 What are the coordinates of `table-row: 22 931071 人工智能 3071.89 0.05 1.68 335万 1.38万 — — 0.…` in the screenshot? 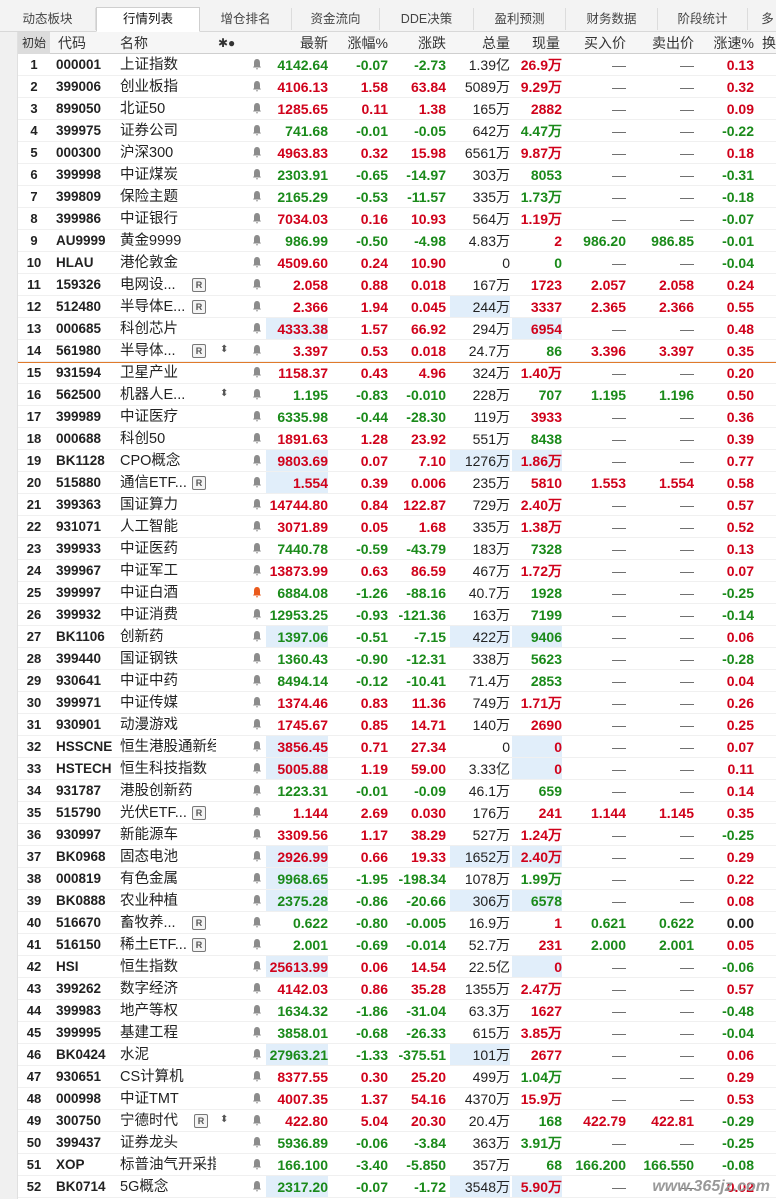 It's located at (397, 527).